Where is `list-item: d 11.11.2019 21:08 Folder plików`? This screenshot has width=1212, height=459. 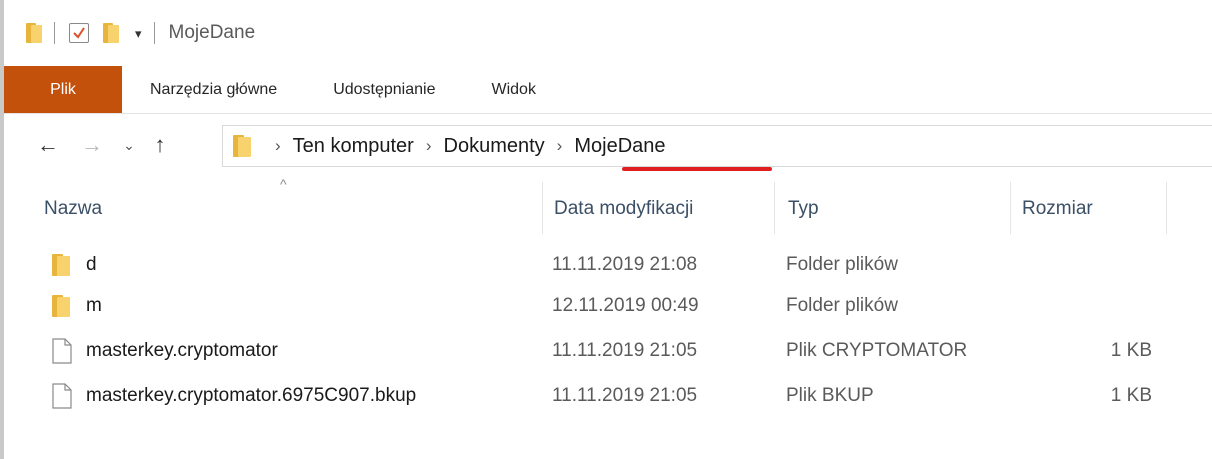 list-item: d 11.11.2019 21:08 Folder plików is located at coordinates (608, 264).